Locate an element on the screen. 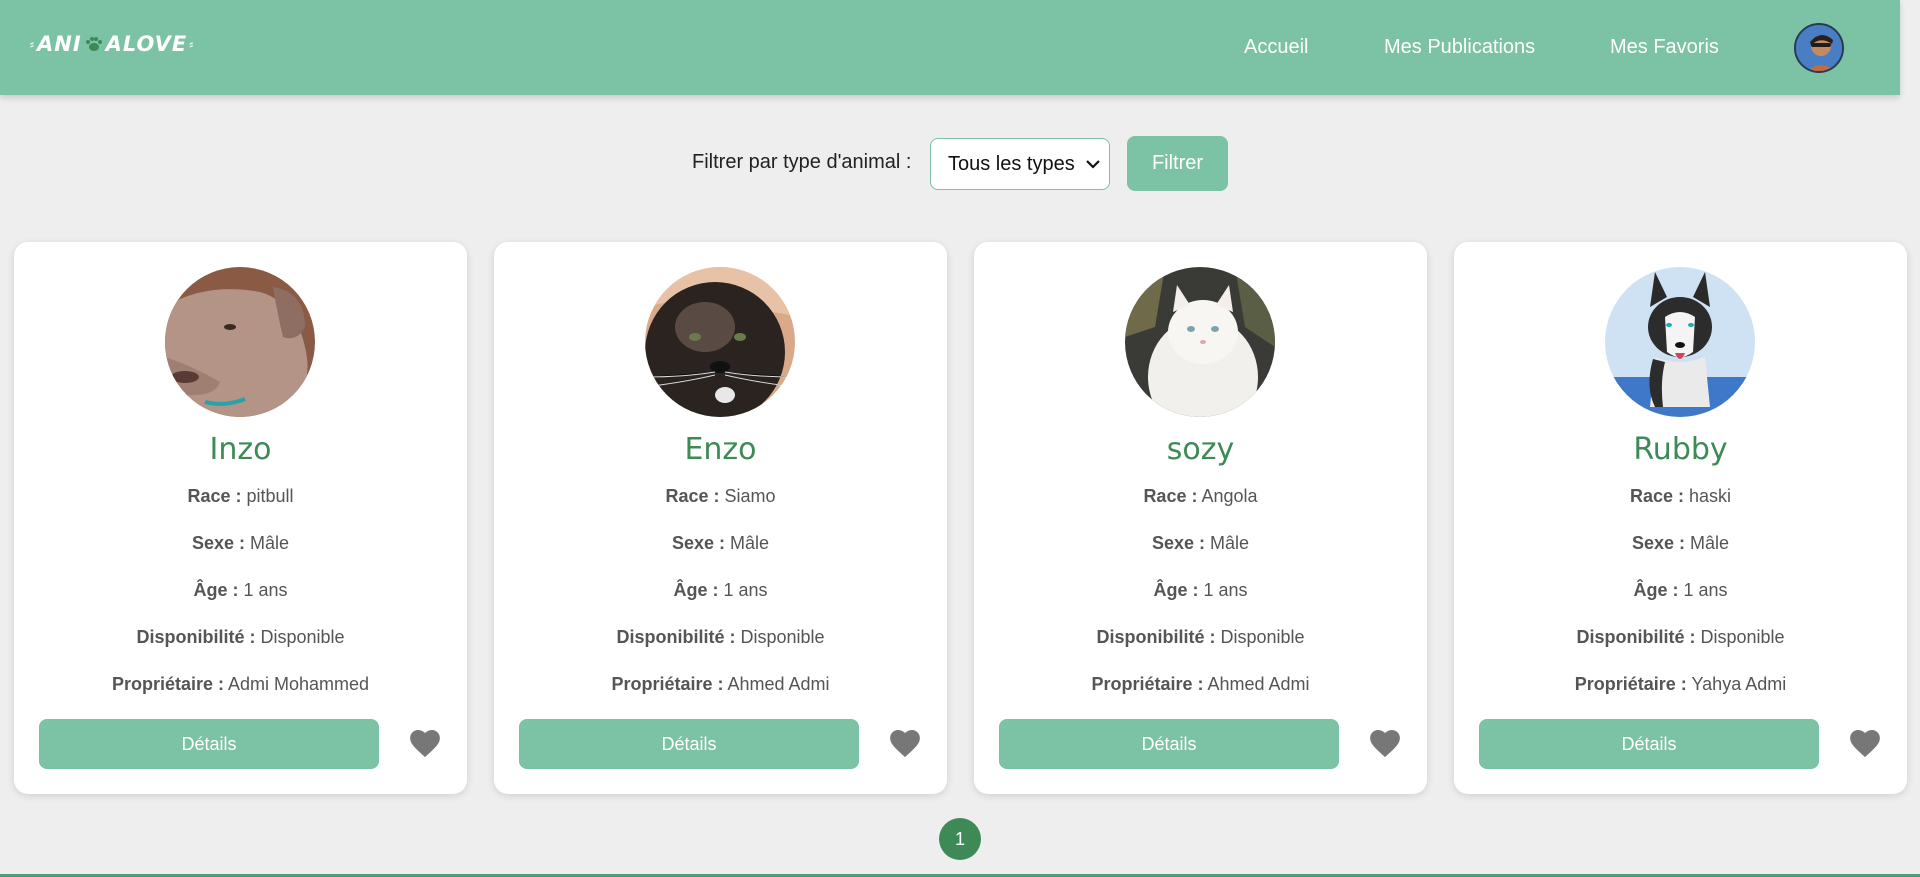  owner-row: Propriétaire : Yahya Admi is located at coordinates (1680, 684).